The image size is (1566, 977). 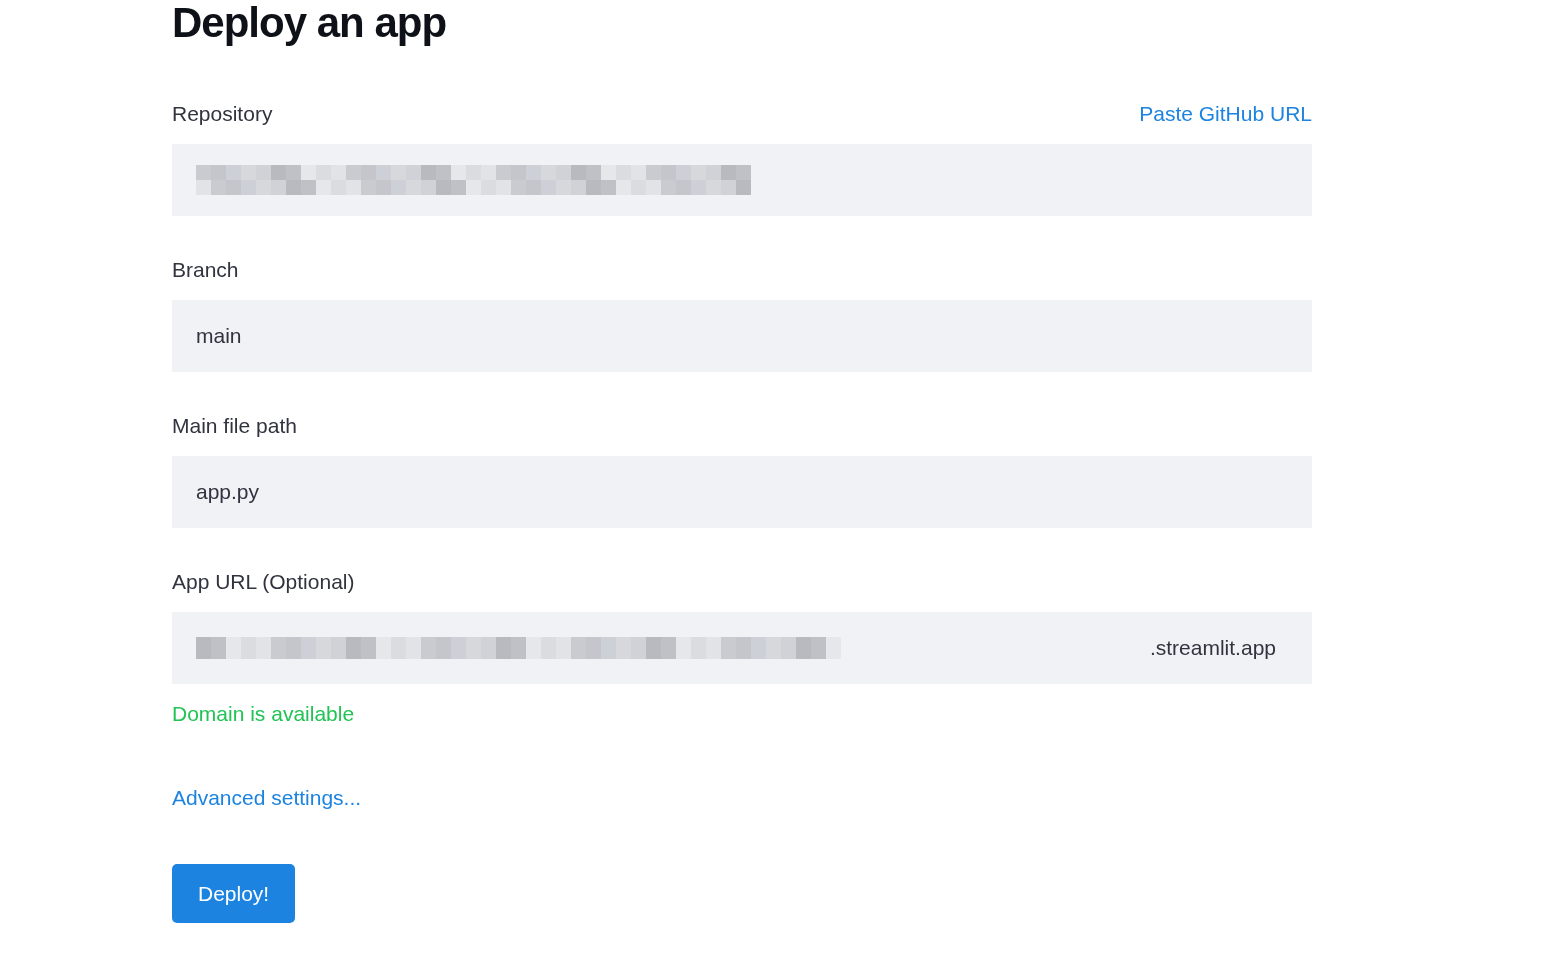 I want to click on input-field: .streamlit.app, so click(x=742, y=648).